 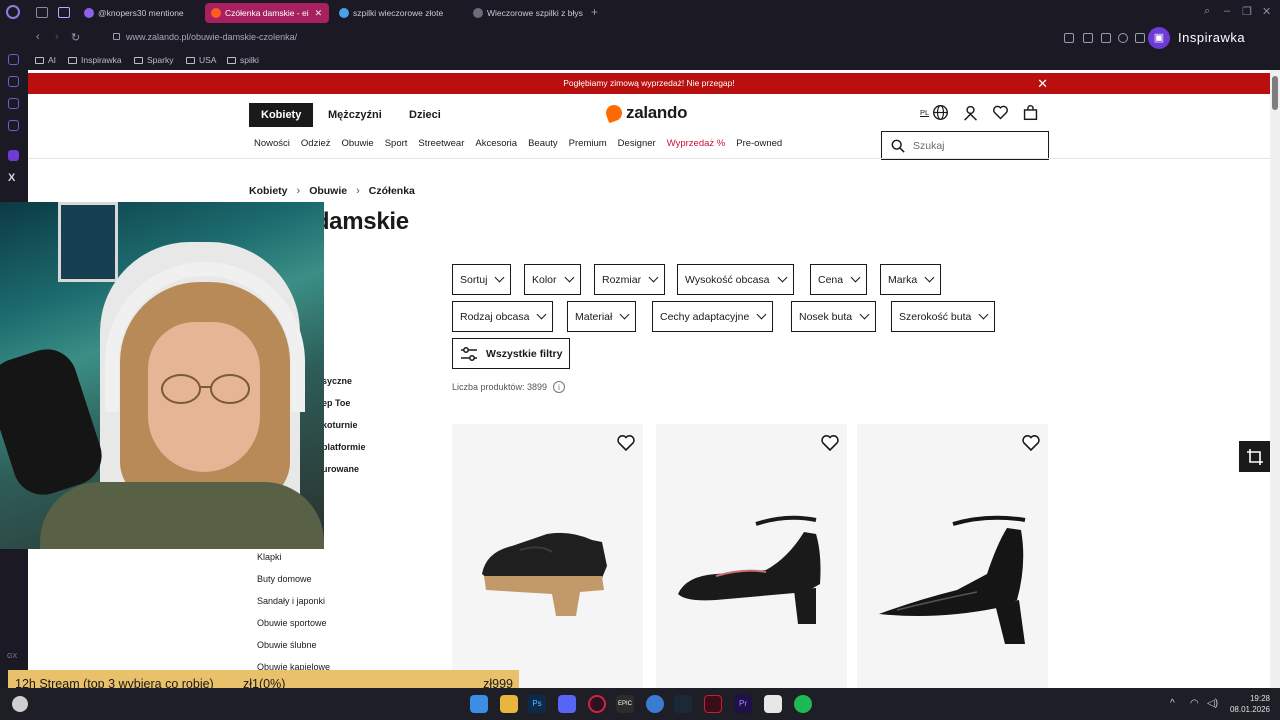 I want to click on minimize-icon: –, so click(x=1227, y=11).